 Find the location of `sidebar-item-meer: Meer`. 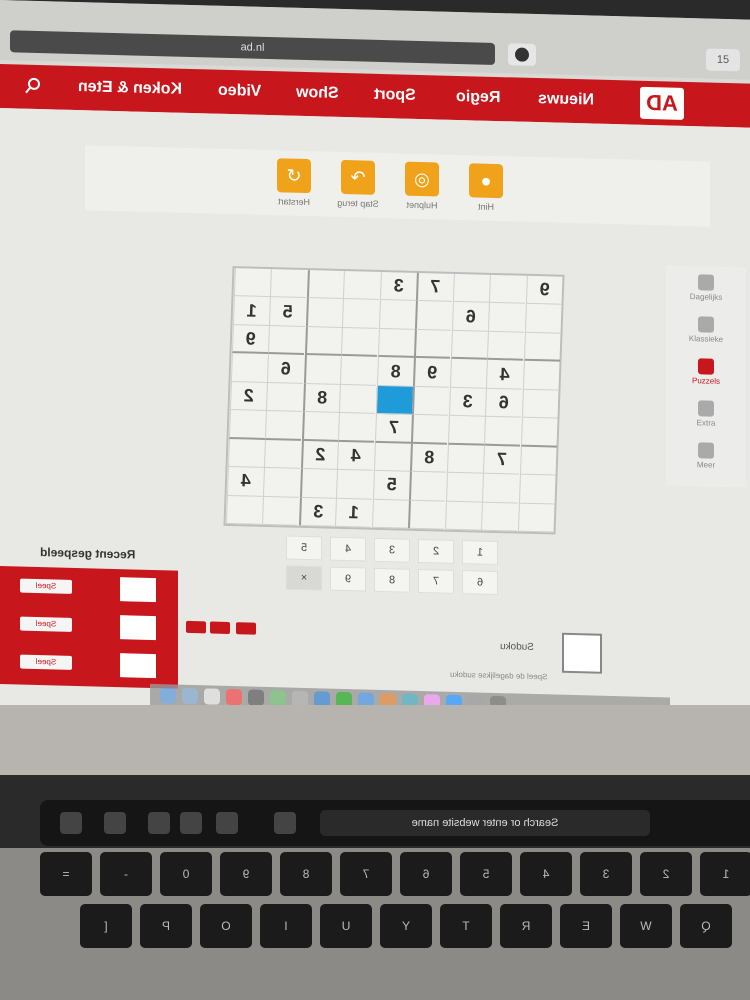

sidebar-item-meer: Meer is located at coordinates (706, 460).